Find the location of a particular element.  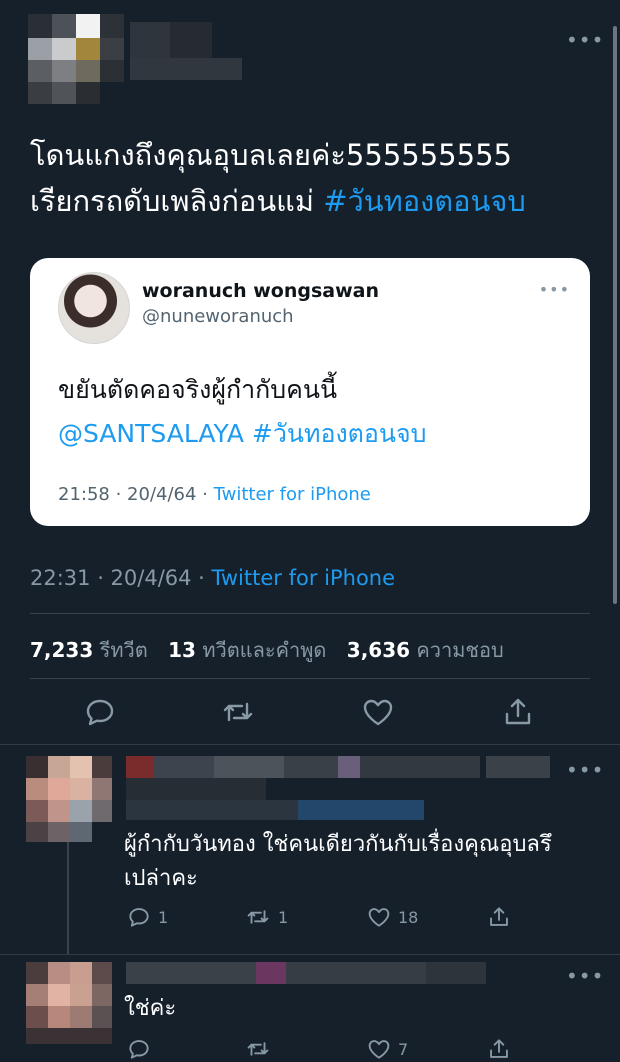

retweets-label: รีทวีต is located at coordinates (124, 650).